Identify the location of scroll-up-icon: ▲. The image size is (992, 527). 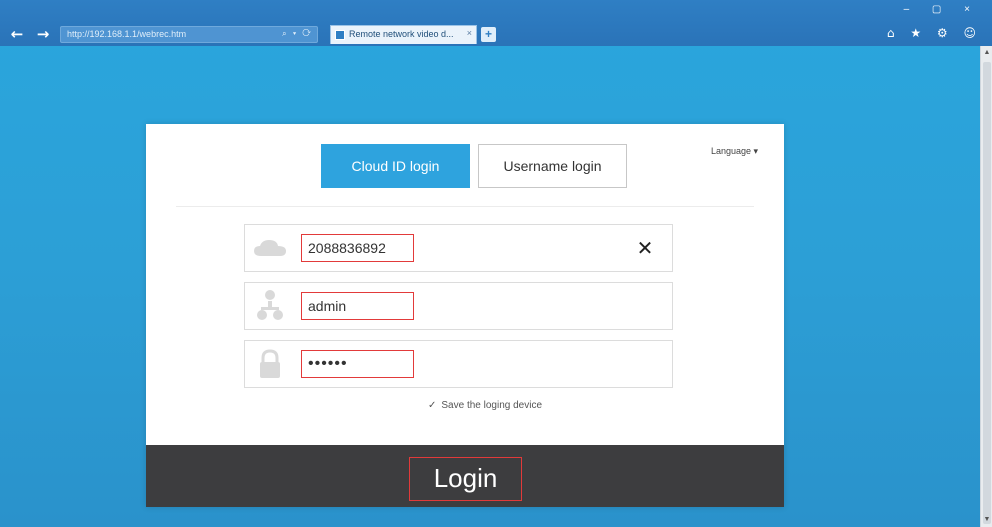
(987, 53).